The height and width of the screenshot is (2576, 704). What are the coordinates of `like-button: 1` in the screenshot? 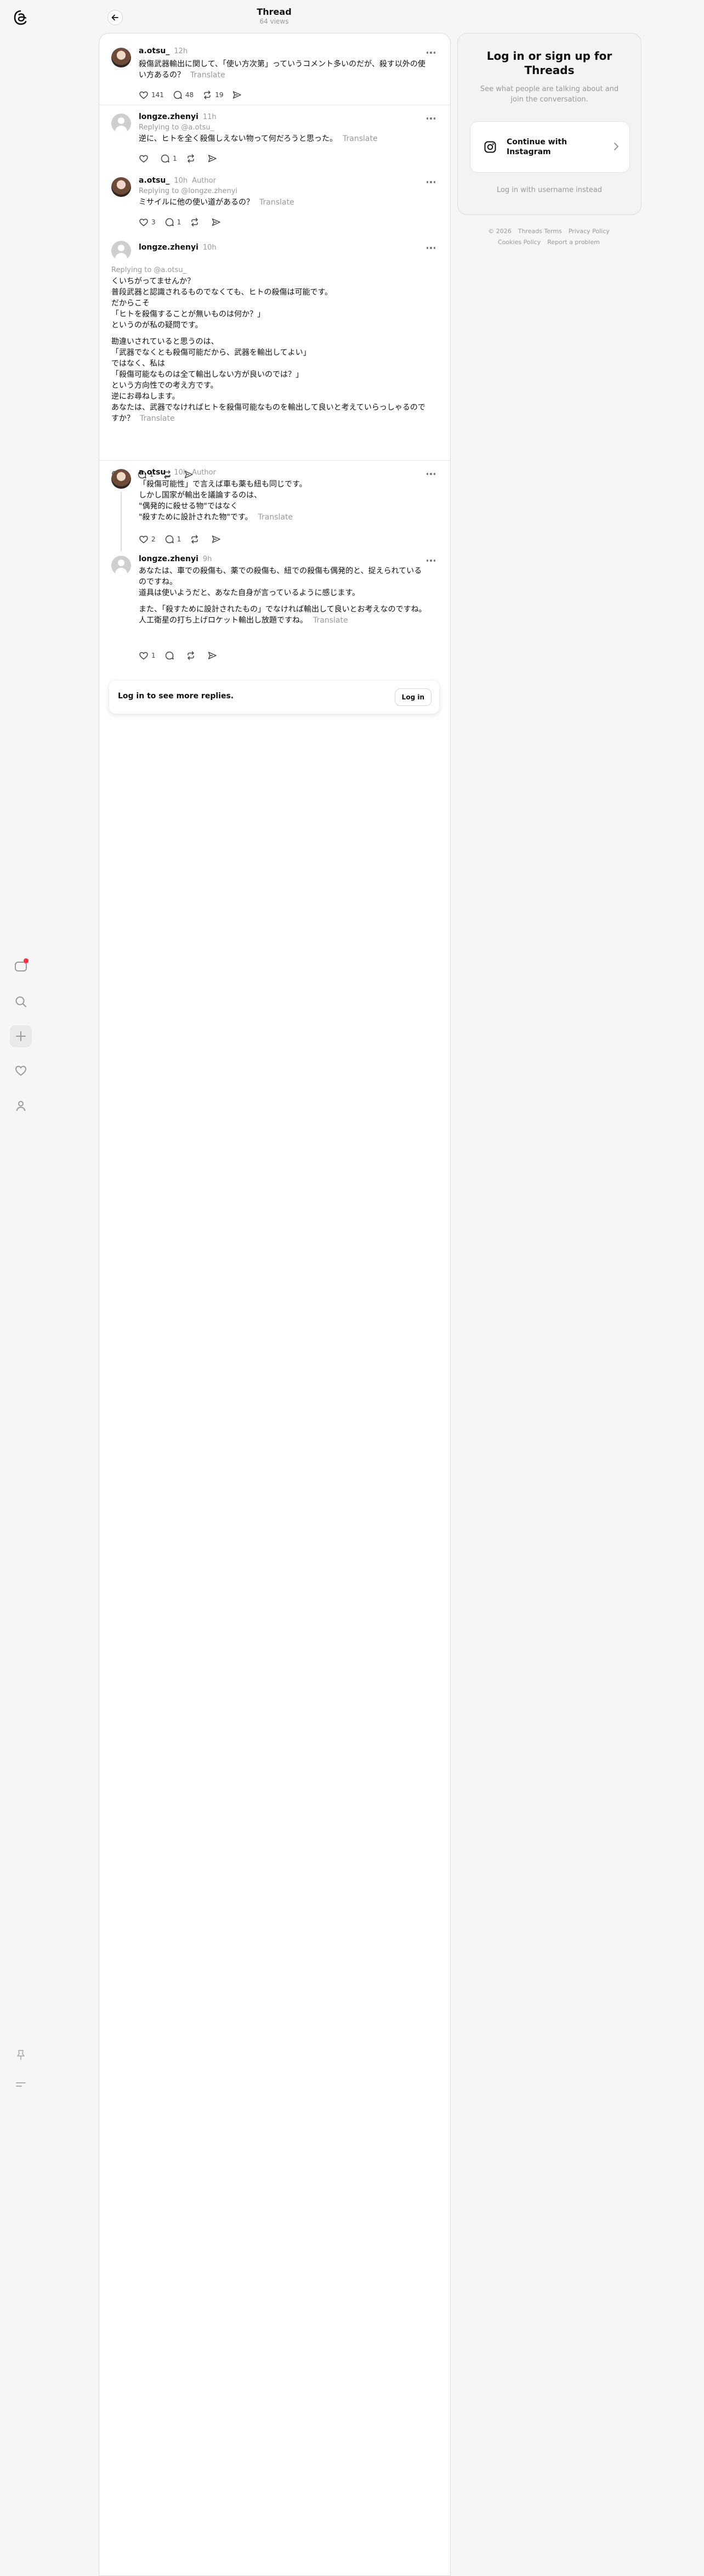 It's located at (147, 655).